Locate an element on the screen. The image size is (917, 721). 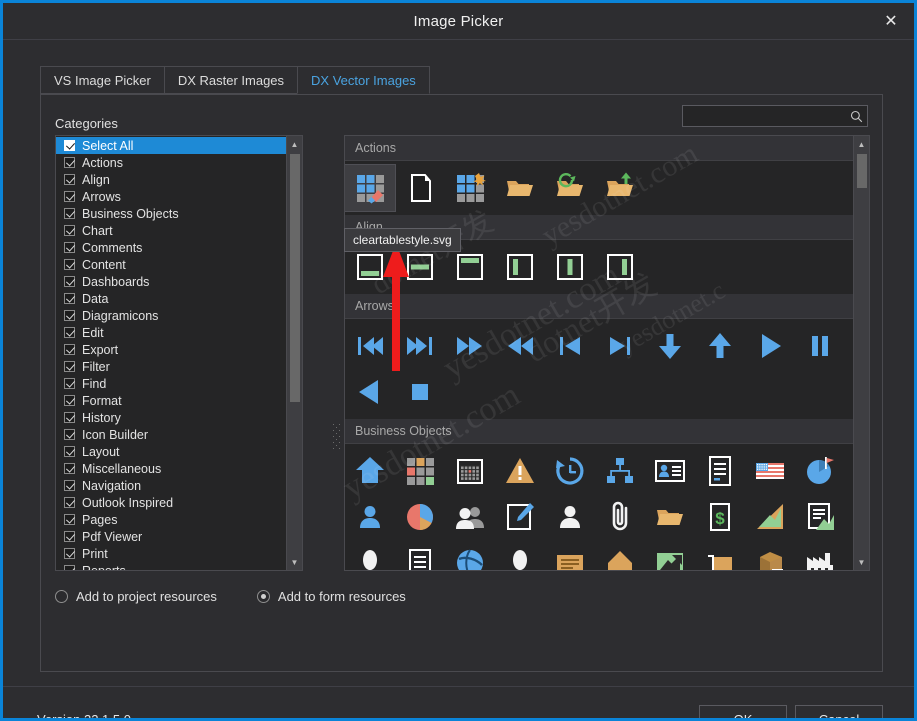
play-icon is located at coordinates (770, 346).